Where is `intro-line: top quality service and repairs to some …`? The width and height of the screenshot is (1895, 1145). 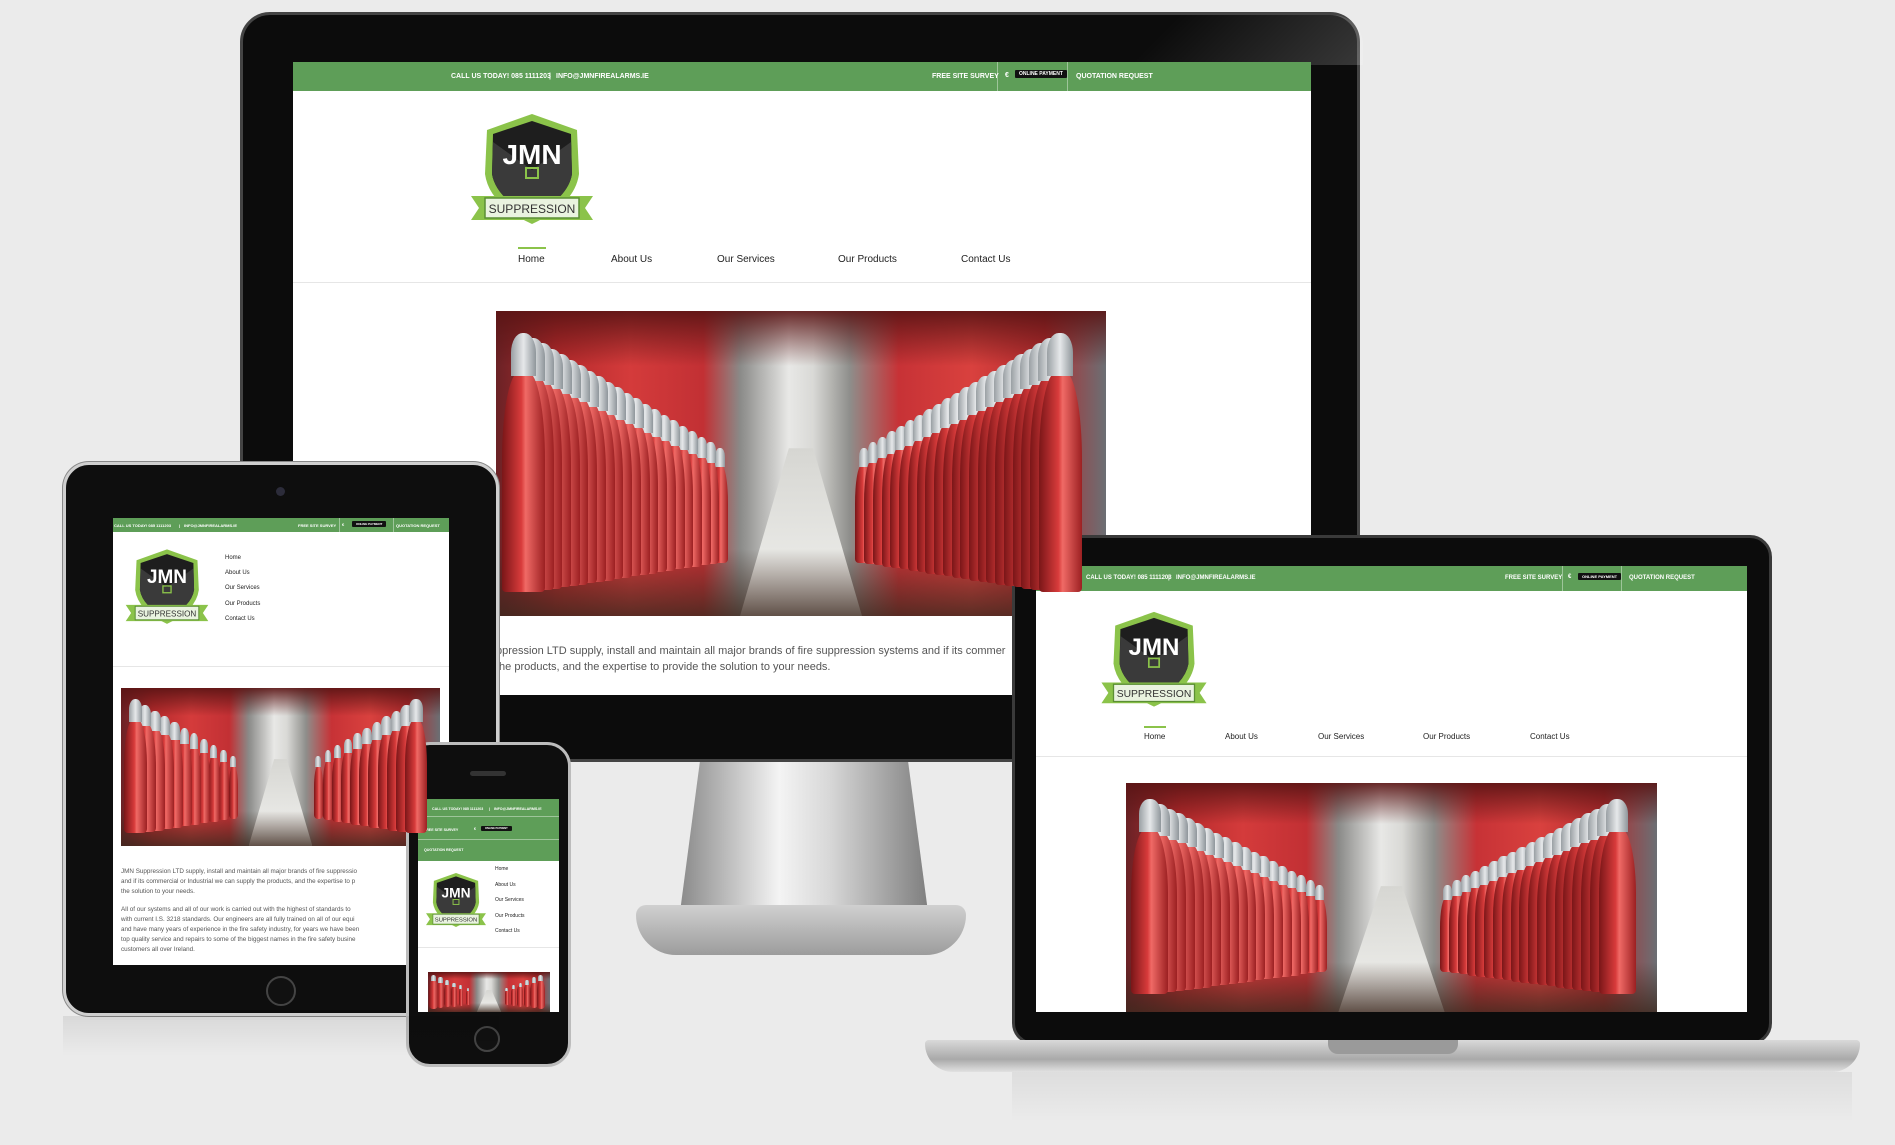
intro-line: top quality service and repairs to some … is located at coordinates (238, 940).